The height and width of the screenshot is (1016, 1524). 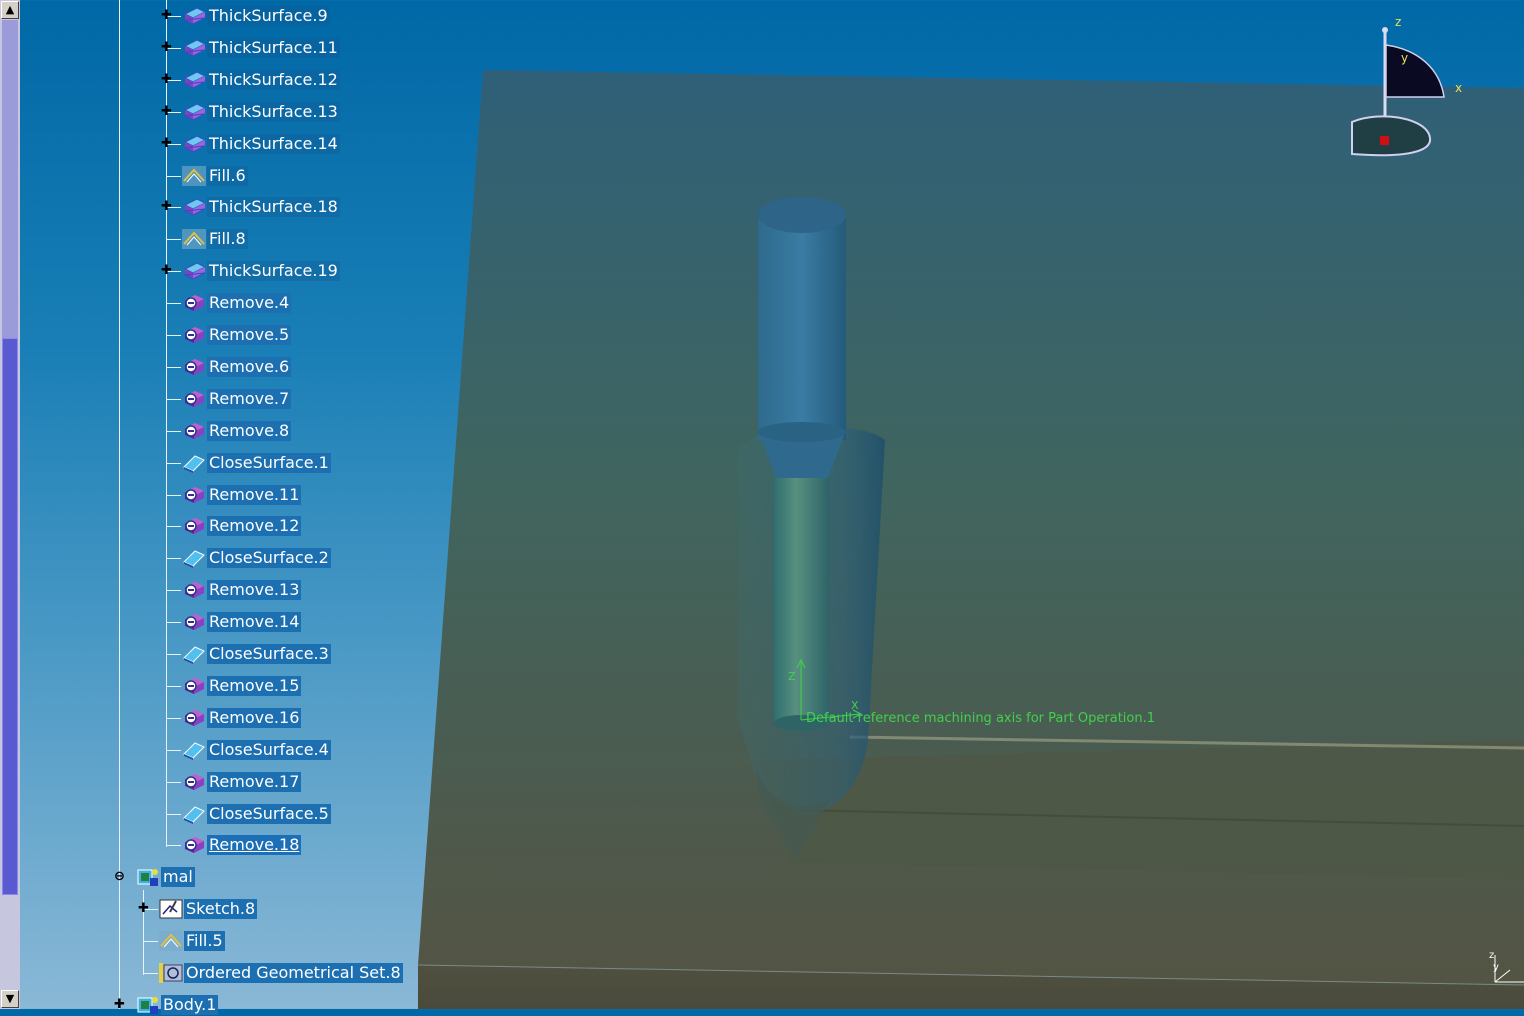 What do you see at coordinates (802, 432) in the screenshot?
I see `pin-cone-edge` at bounding box center [802, 432].